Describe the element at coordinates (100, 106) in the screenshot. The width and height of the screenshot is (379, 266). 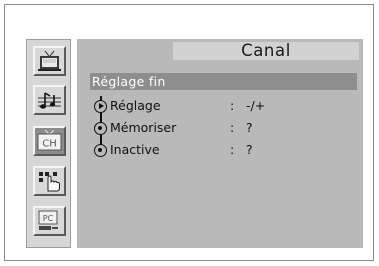
I see `play-bullet-icon` at that location.